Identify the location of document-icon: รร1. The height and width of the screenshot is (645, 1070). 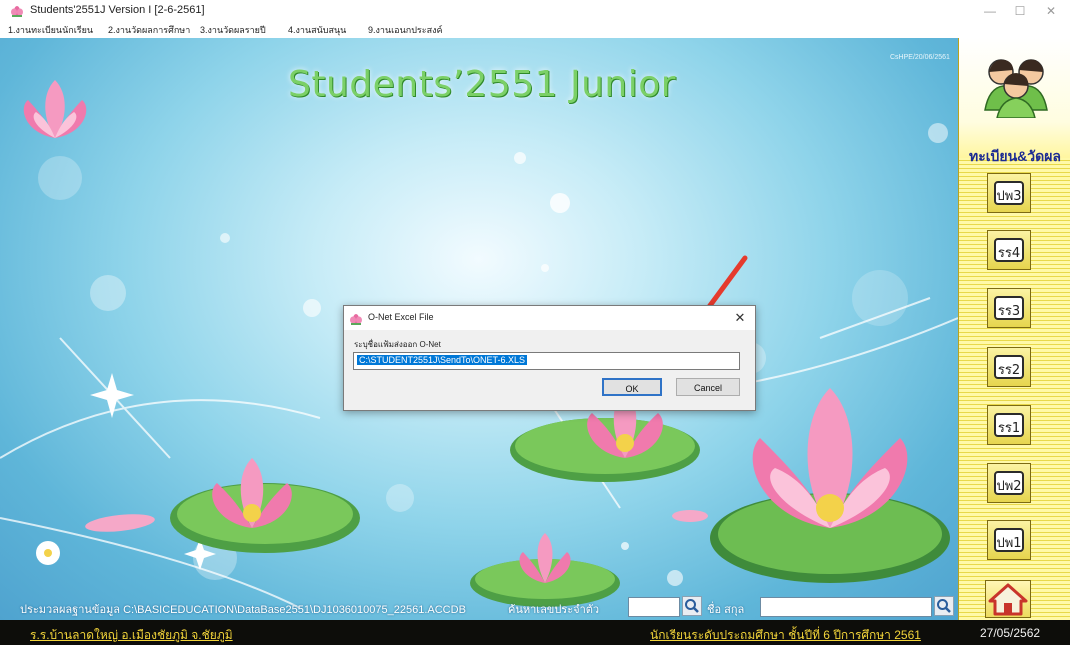
(1009, 425).